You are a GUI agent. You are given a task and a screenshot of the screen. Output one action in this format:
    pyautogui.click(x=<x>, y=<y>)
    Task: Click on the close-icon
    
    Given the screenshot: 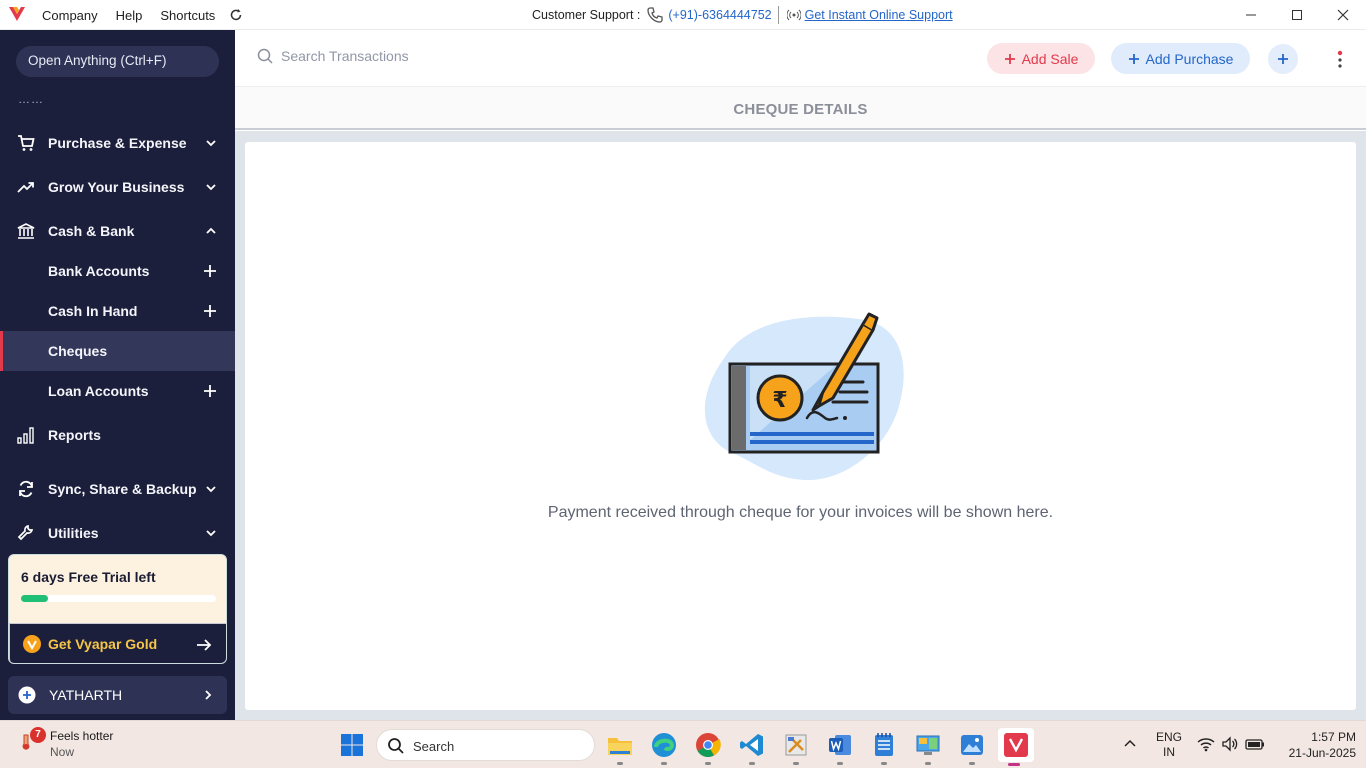 What is the action you would take?
    pyautogui.click(x=1343, y=15)
    